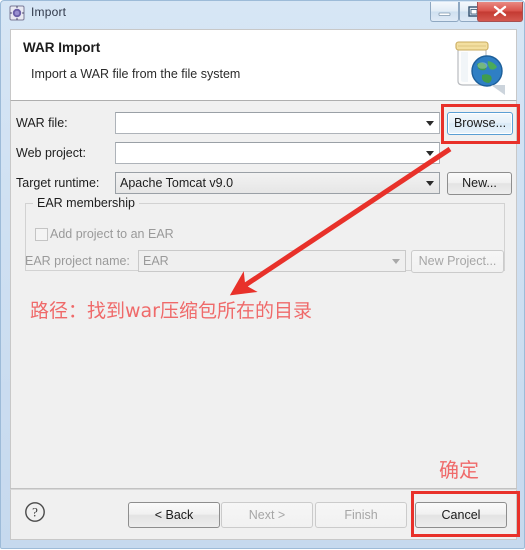 This screenshot has width=525, height=550. I want to click on ear-project-name-select: EAR, so click(272, 261).